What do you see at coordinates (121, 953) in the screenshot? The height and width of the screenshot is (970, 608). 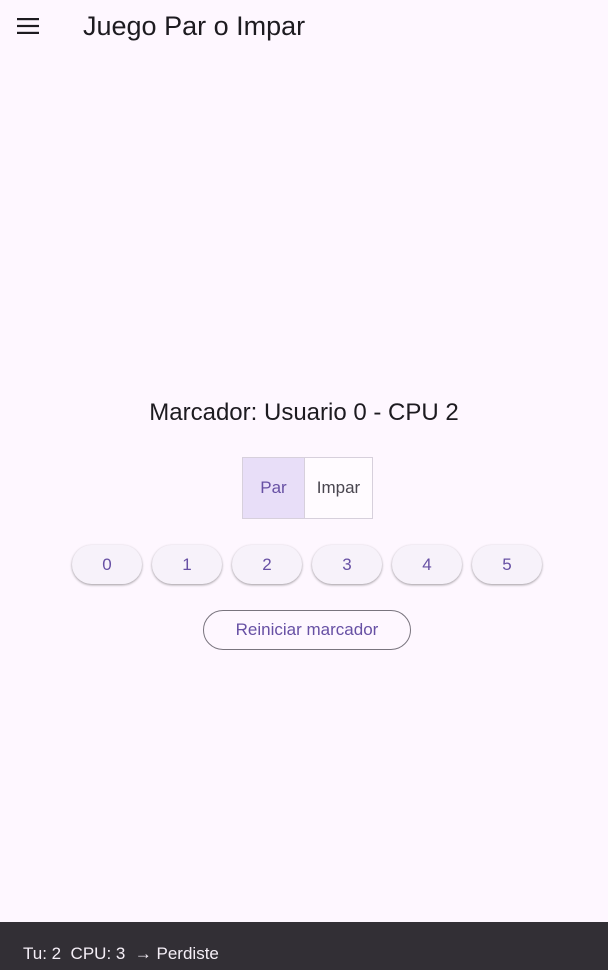 I see `snackbar-text: Tu: 2 CPU: 3 → Perdiste` at bounding box center [121, 953].